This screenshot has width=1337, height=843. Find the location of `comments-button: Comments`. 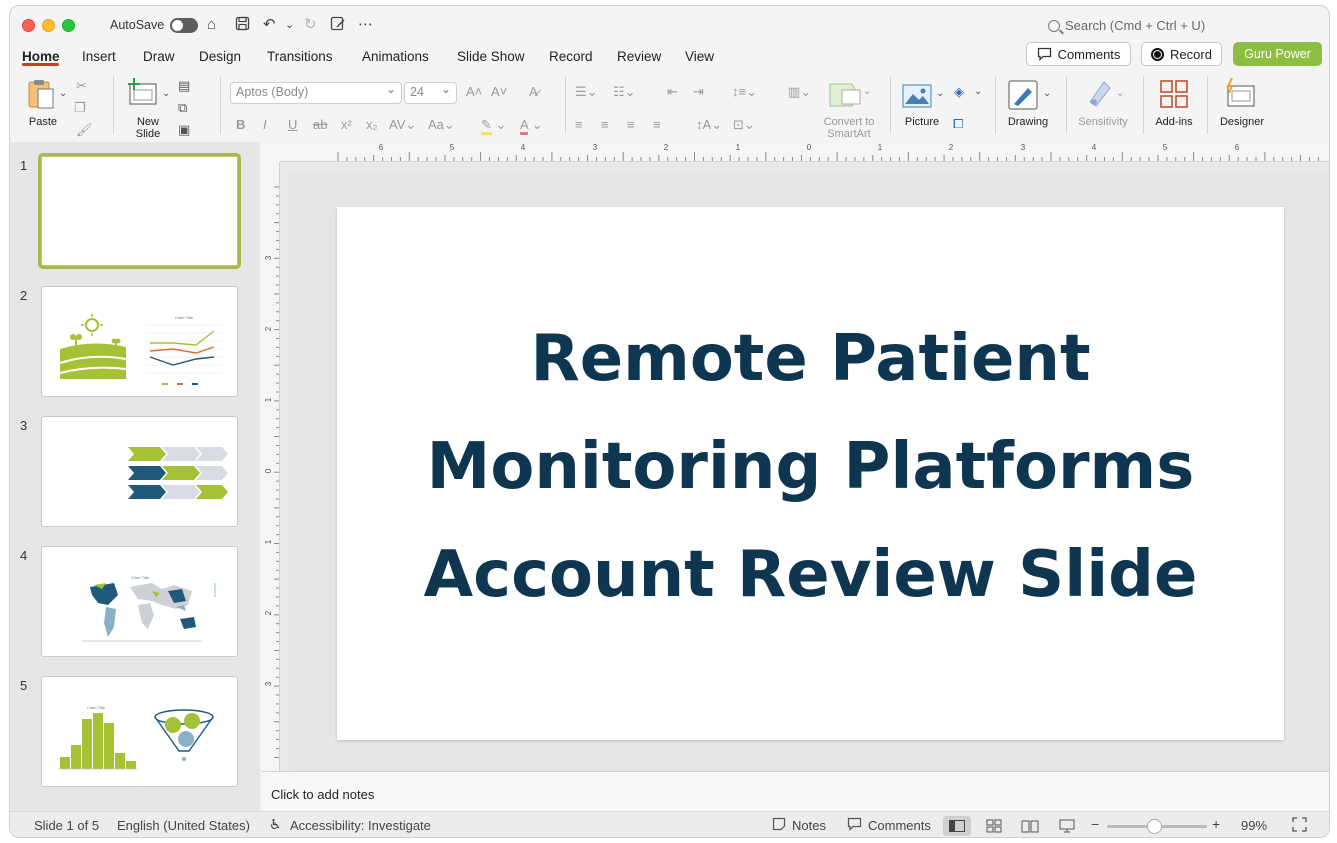

comments-button: Comments is located at coordinates (1078, 54).